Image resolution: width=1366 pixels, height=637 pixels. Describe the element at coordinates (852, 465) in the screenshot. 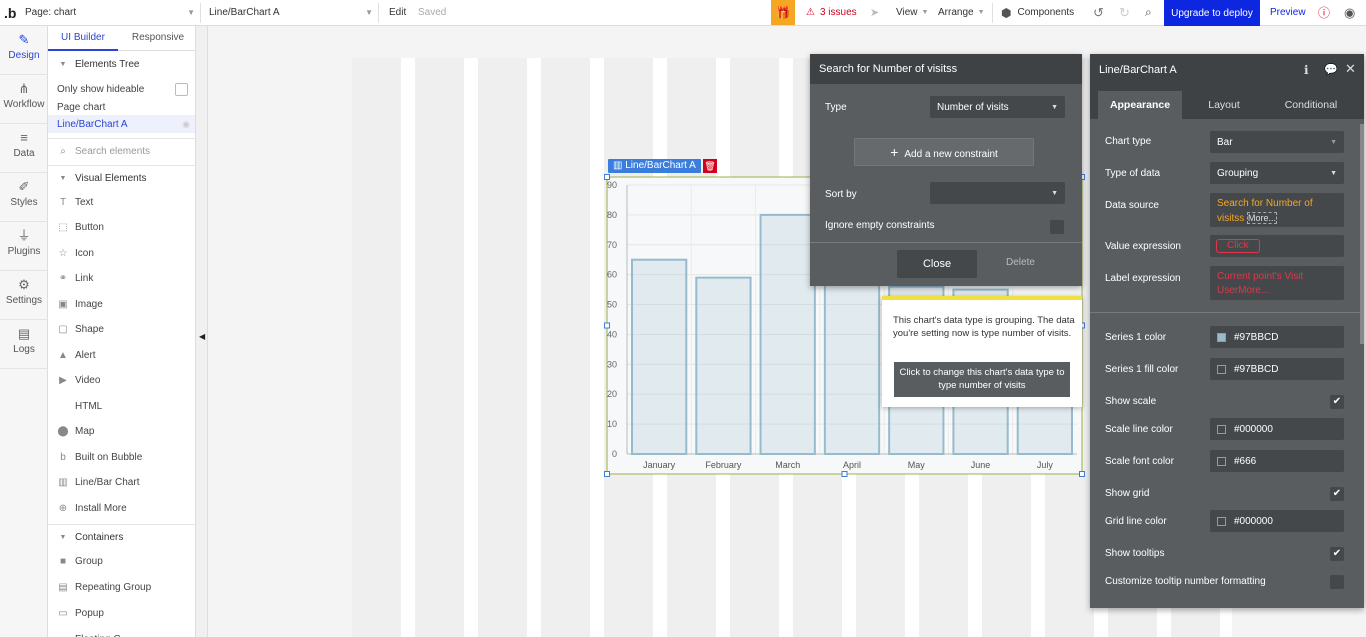

I see `x-tick-label: April` at that location.